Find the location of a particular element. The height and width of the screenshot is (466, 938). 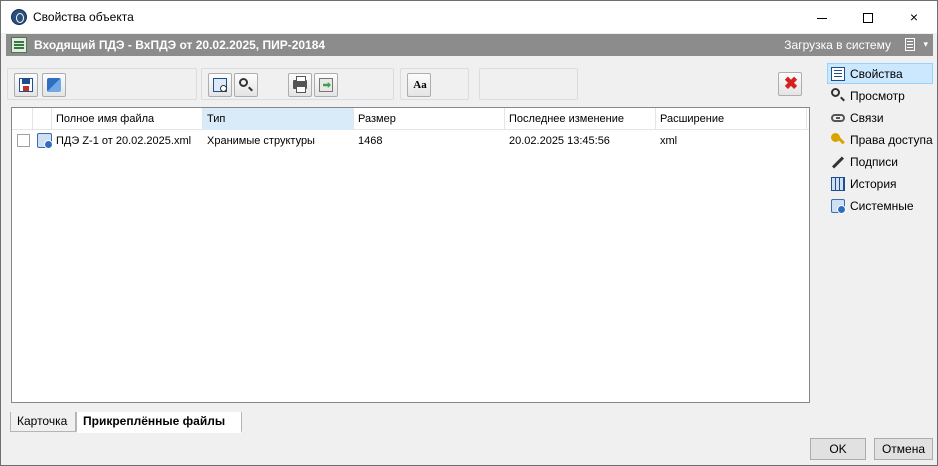

file-type-cell: Хранимые структуры is located at coordinates (261, 141).